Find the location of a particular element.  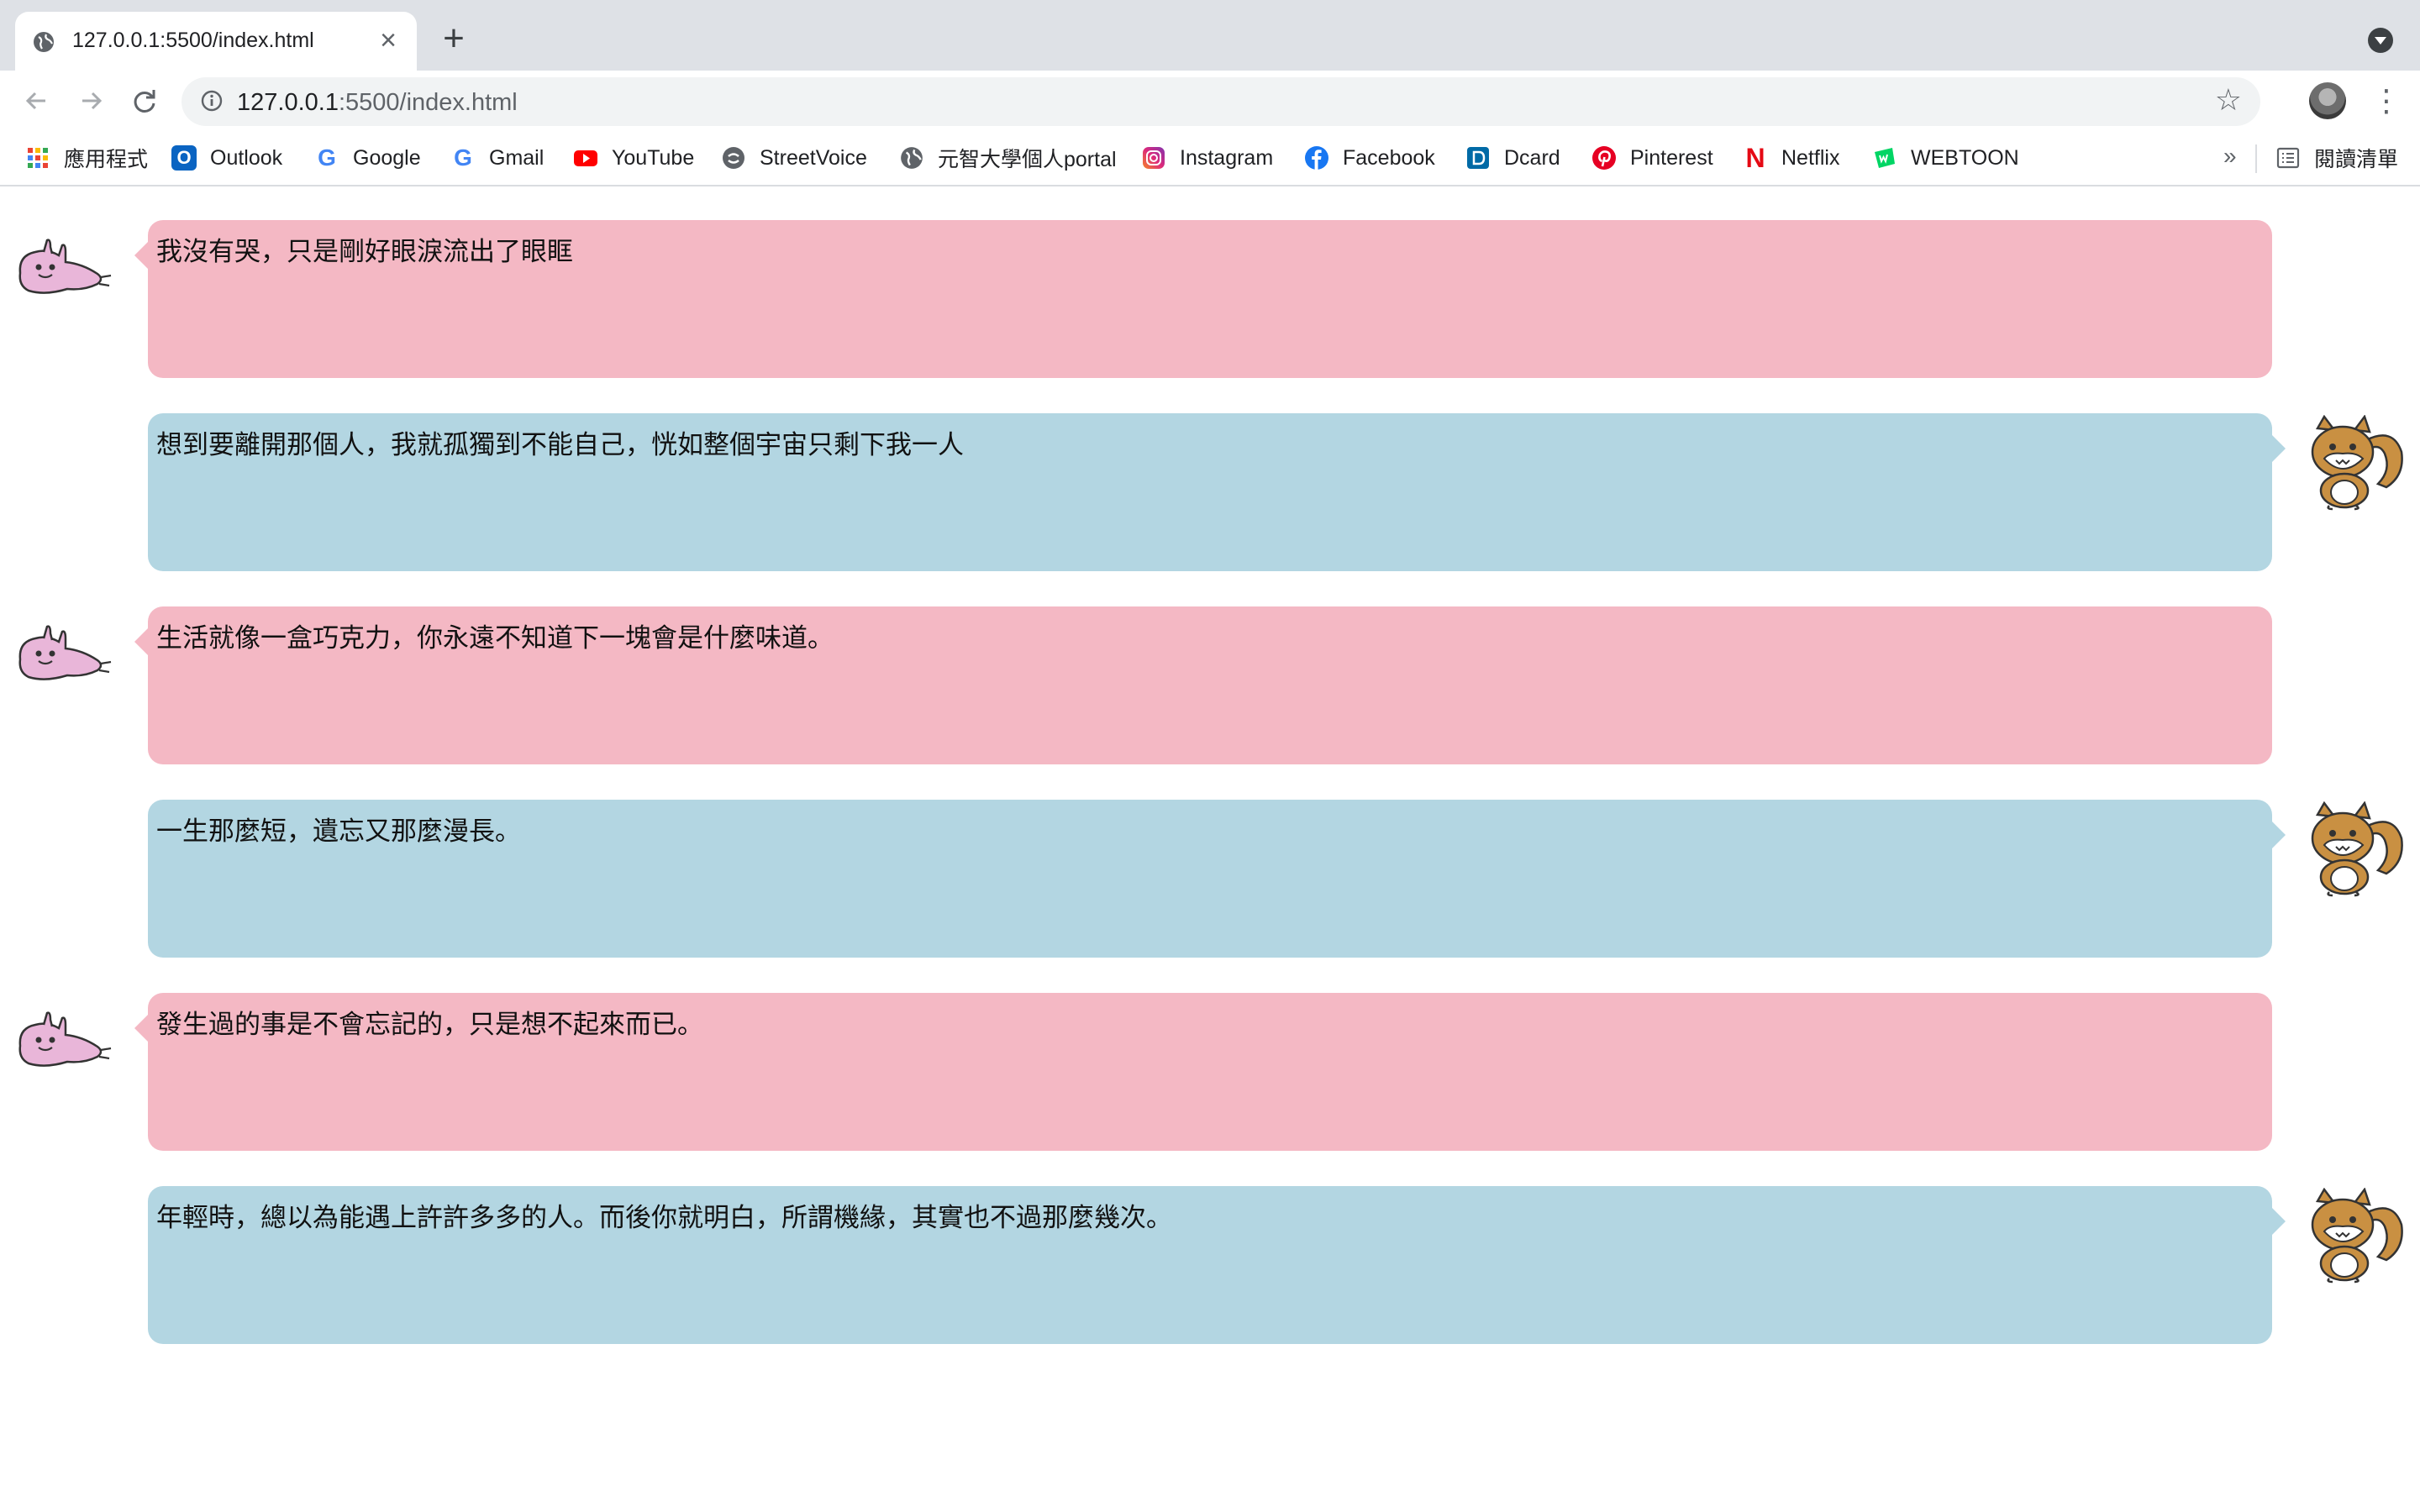

bookmark-label: 元智大學個人portal is located at coordinates (1027, 159).